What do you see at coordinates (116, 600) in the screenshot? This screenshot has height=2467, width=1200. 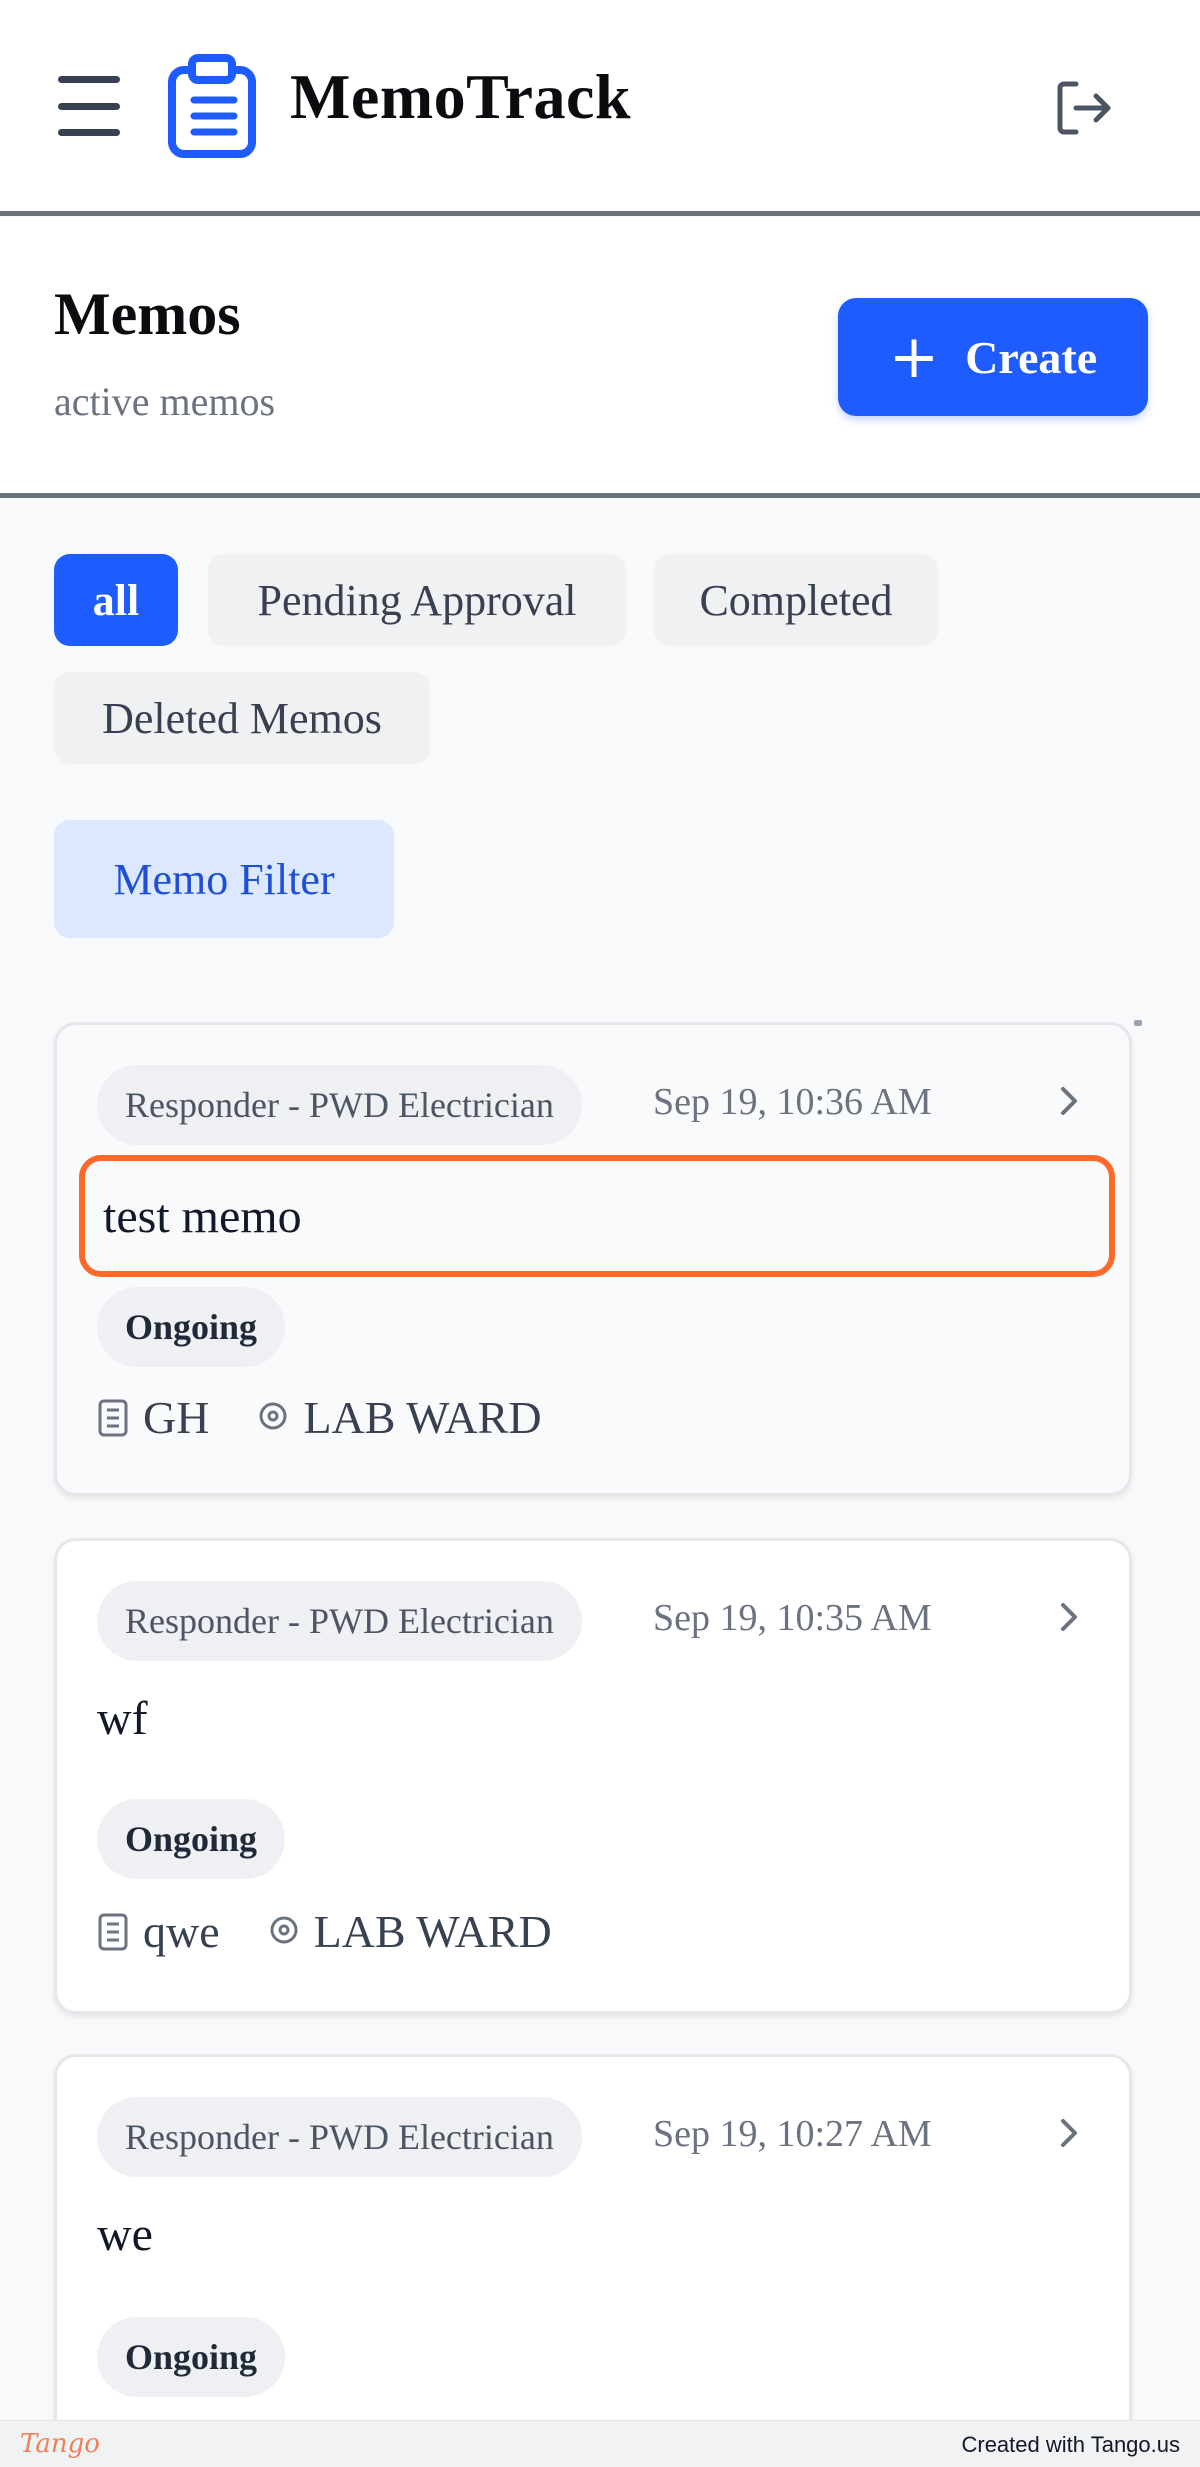 I see `tab-all: all` at bounding box center [116, 600].